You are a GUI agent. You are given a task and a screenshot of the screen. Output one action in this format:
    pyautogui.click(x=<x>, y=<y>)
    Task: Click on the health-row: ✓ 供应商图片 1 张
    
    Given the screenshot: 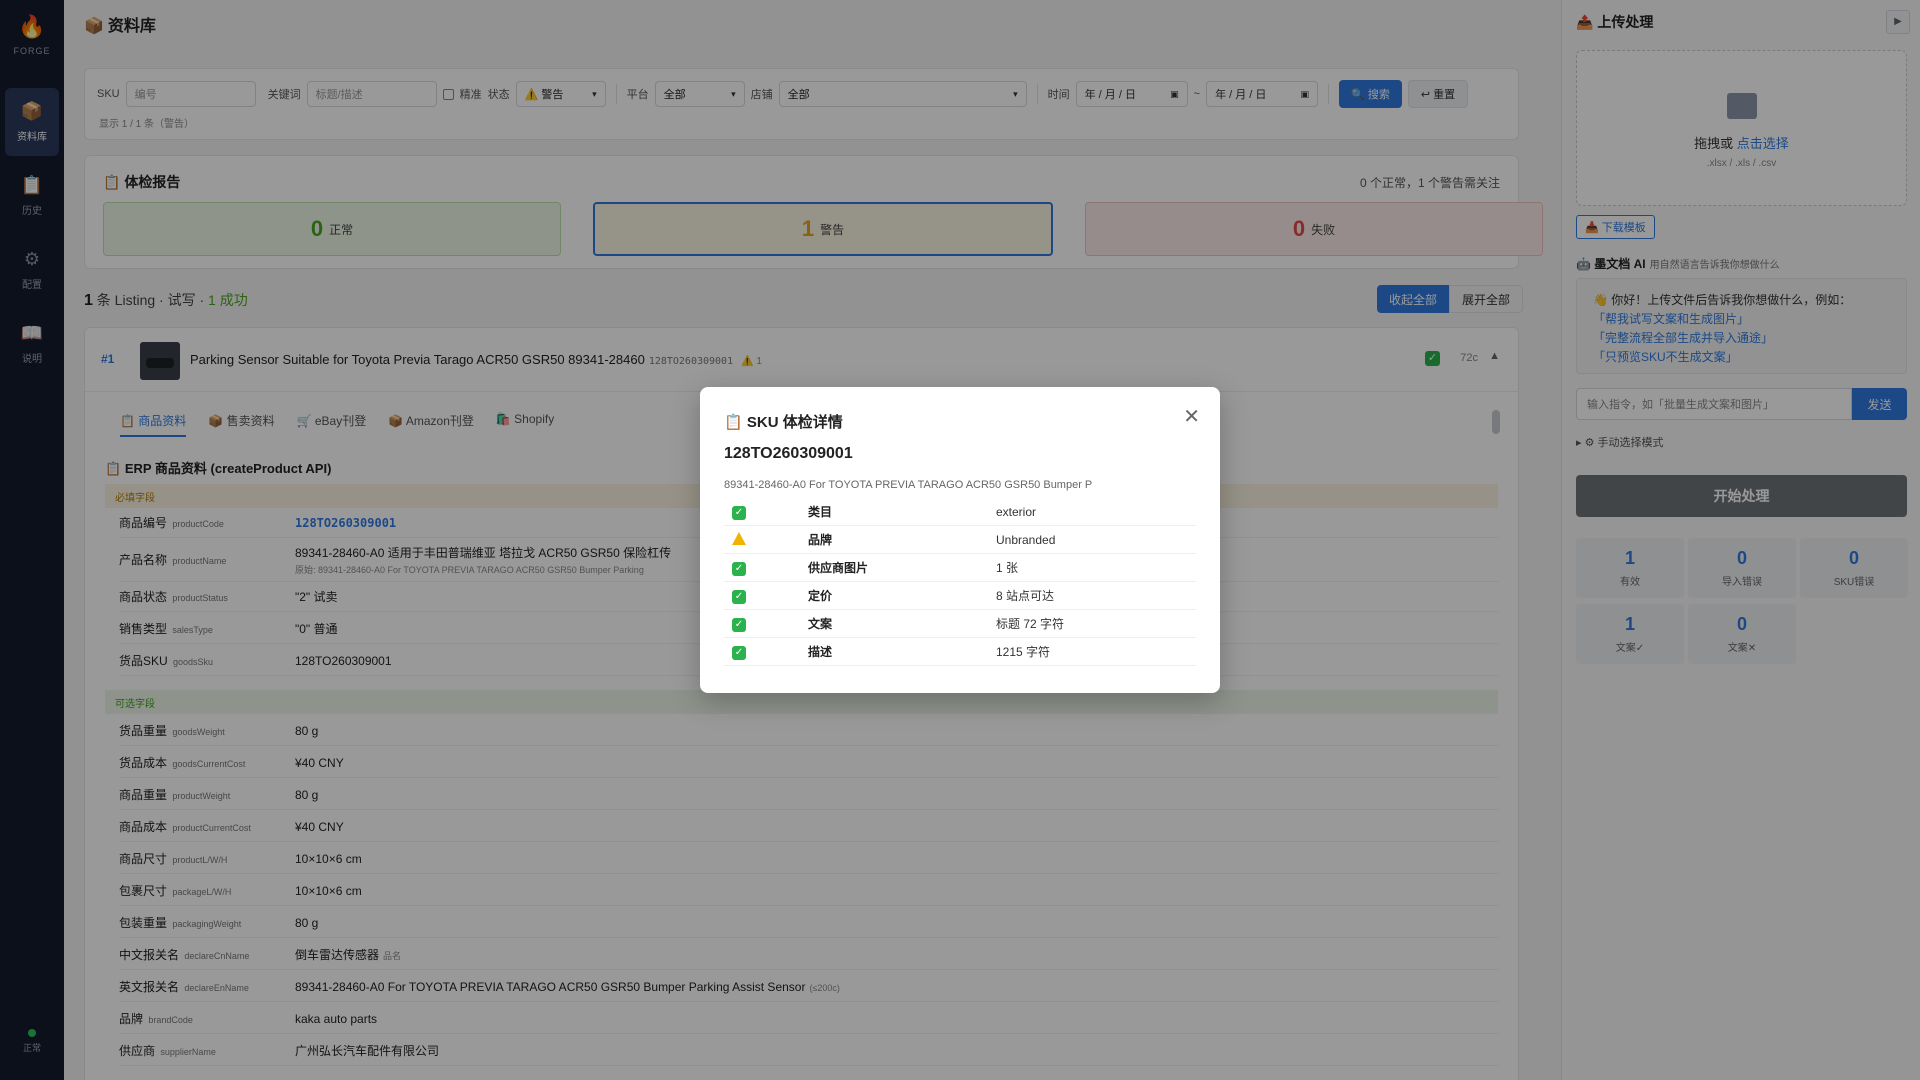 What is the action you would take?
    pyautogui.click(x=960, y=568)
    